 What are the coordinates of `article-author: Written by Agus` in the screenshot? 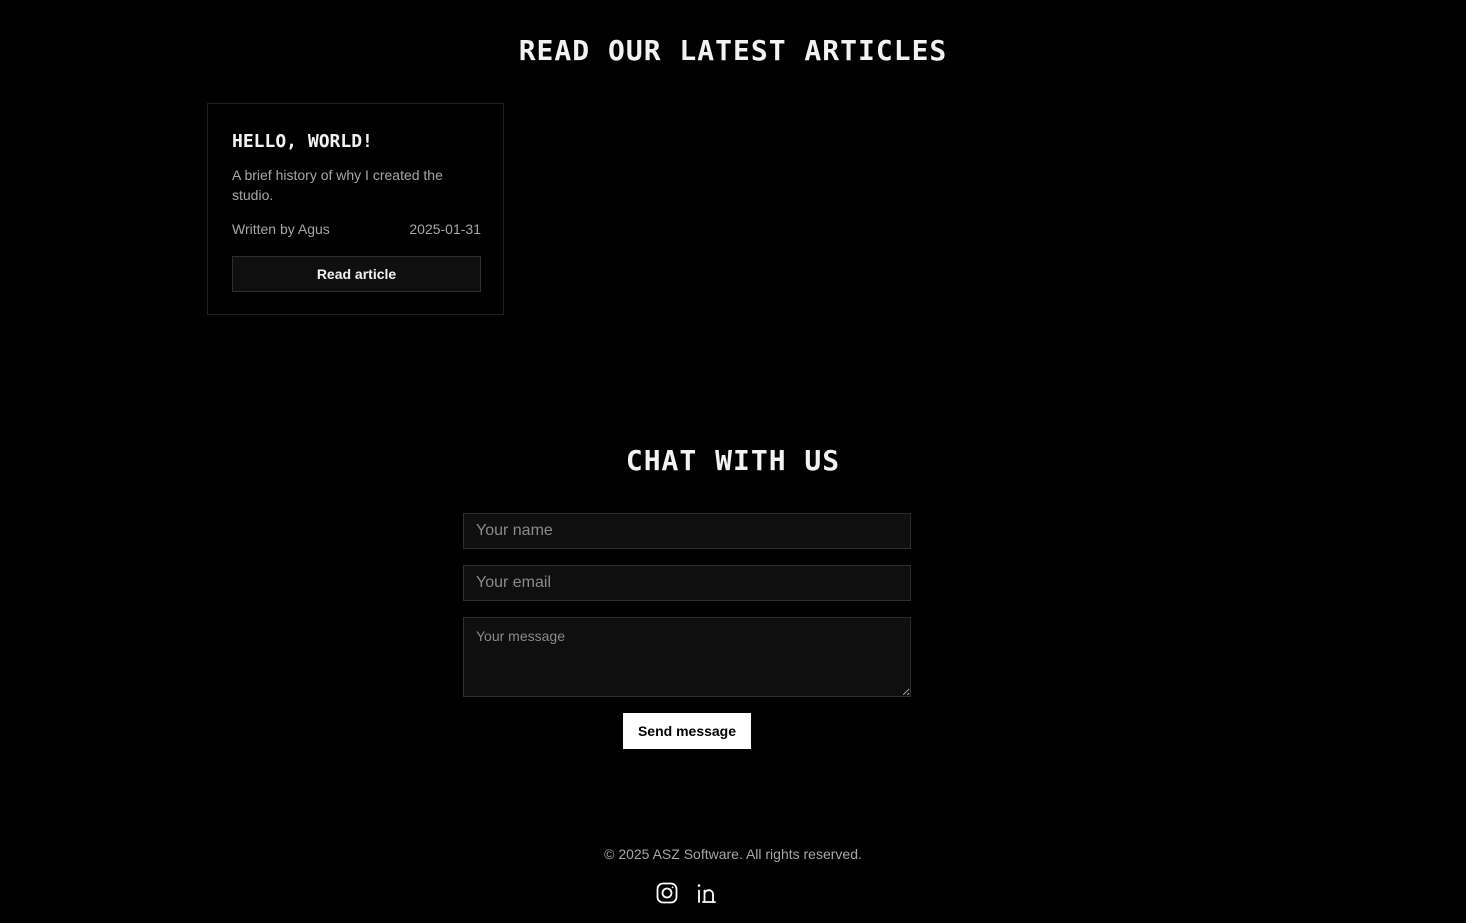 It's located at (281, 229).